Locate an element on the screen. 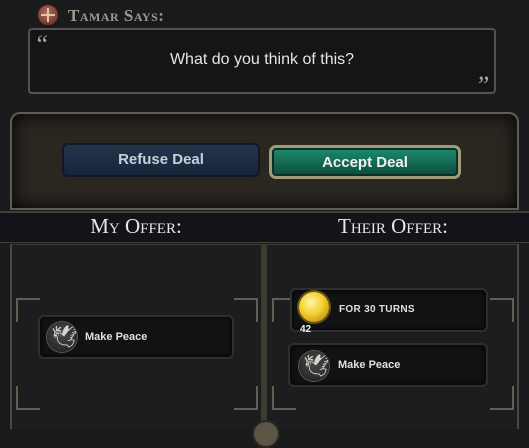  accept-deal-button: Accept Deal is located at coordinates (365, 162).